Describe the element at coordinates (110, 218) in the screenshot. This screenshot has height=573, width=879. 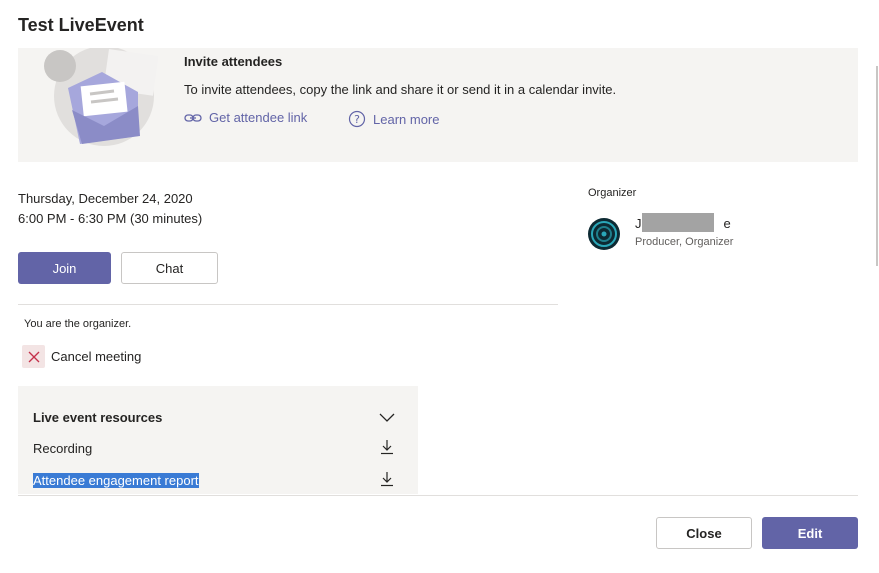
I see `event-time: 6:00 PM - 6:30 PM (30 minutes)` at that location.